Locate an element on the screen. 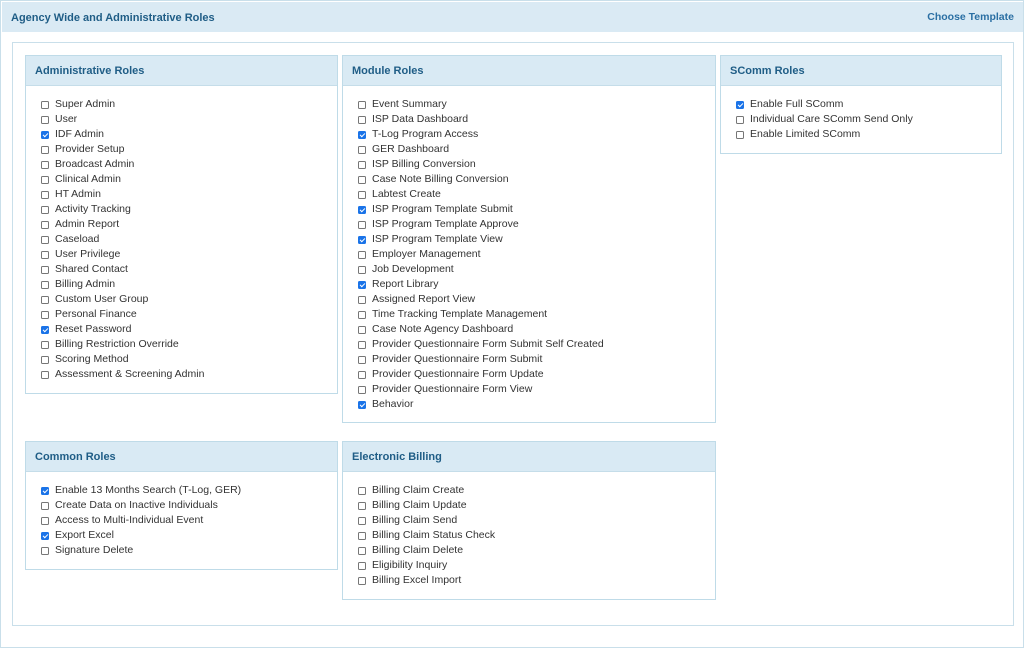 This screenshot has height=648, width=1024. role-option: Caseload is located at coordinates (189, 239).